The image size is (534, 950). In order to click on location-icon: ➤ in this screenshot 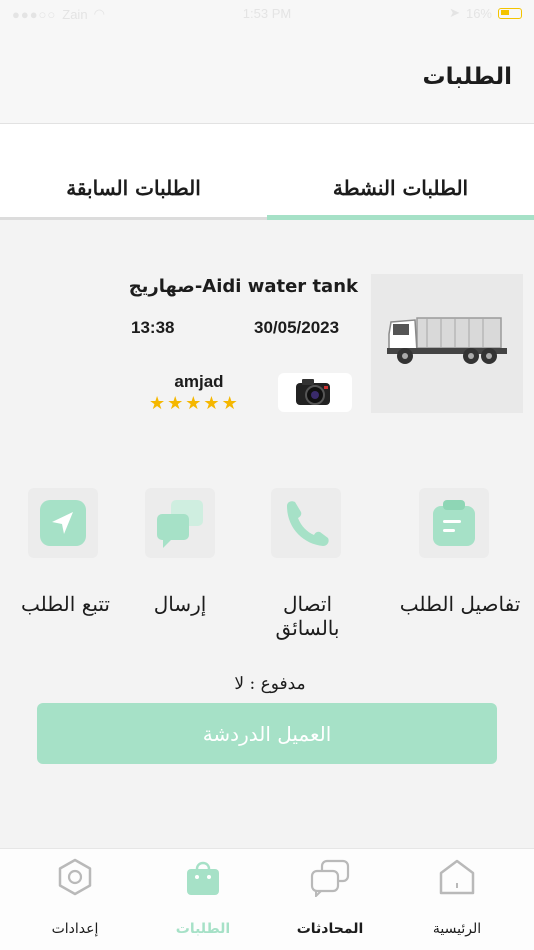, I will do `click(454, 12)`.